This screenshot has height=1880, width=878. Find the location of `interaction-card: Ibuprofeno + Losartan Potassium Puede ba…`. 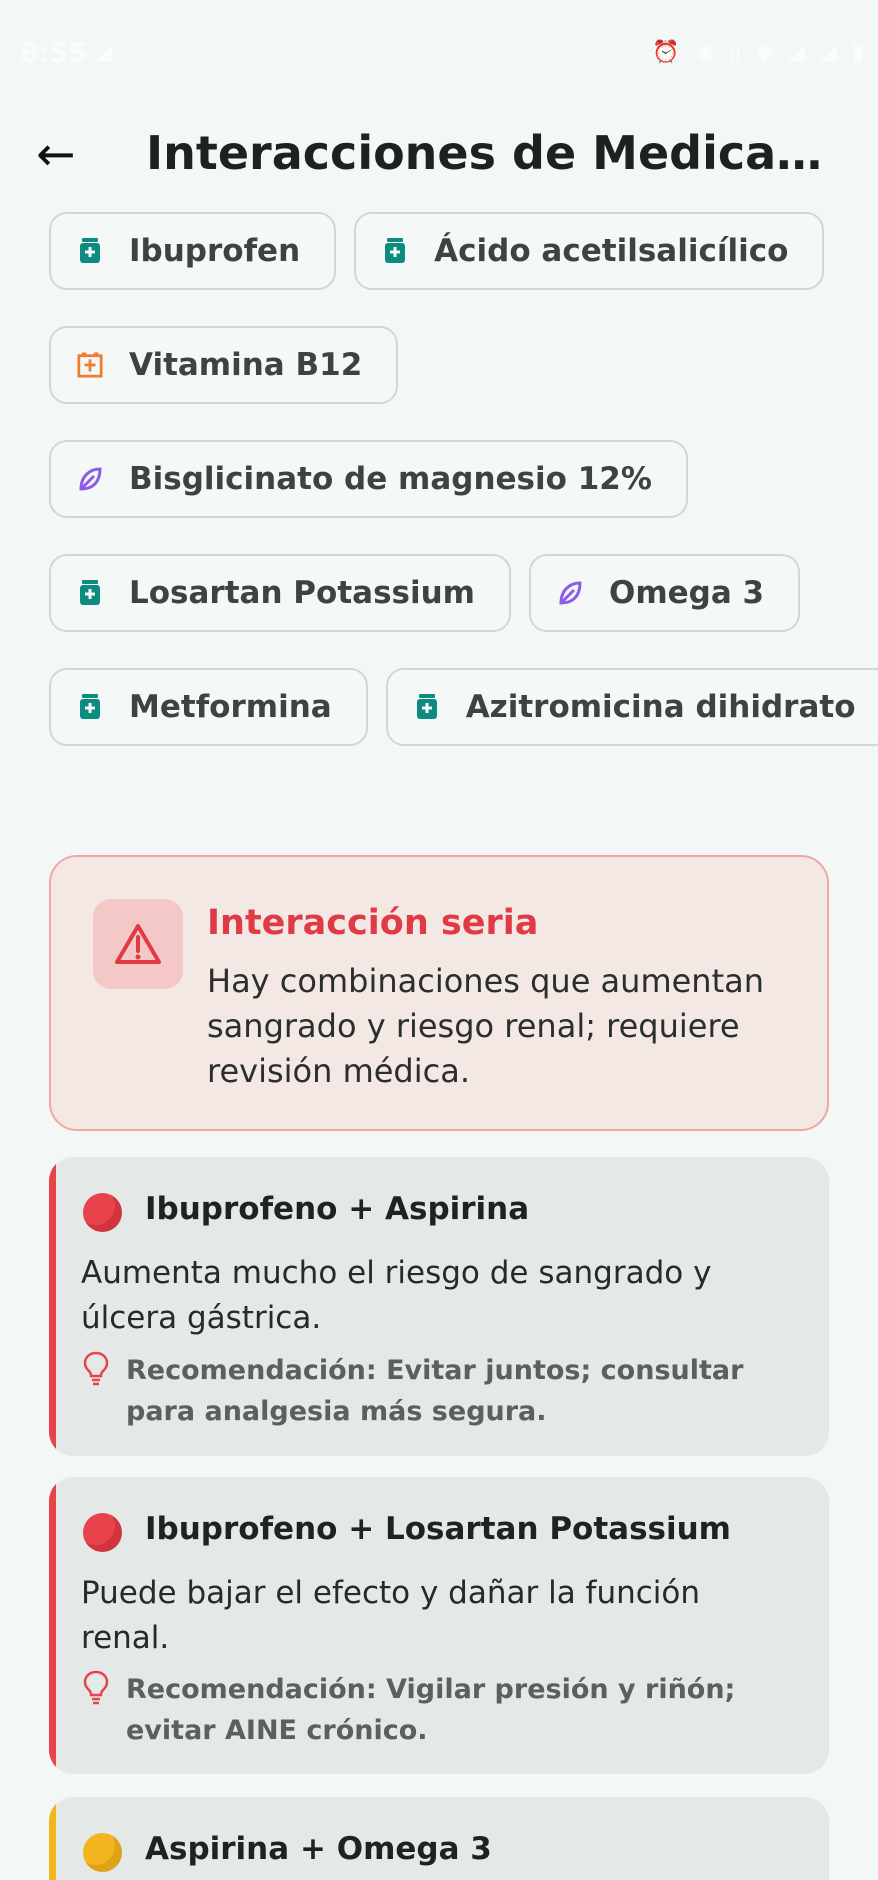

interaction-card: Ibuprofeno + Losartan Potassium Puede ba… is located at coordinates (439, 1625).